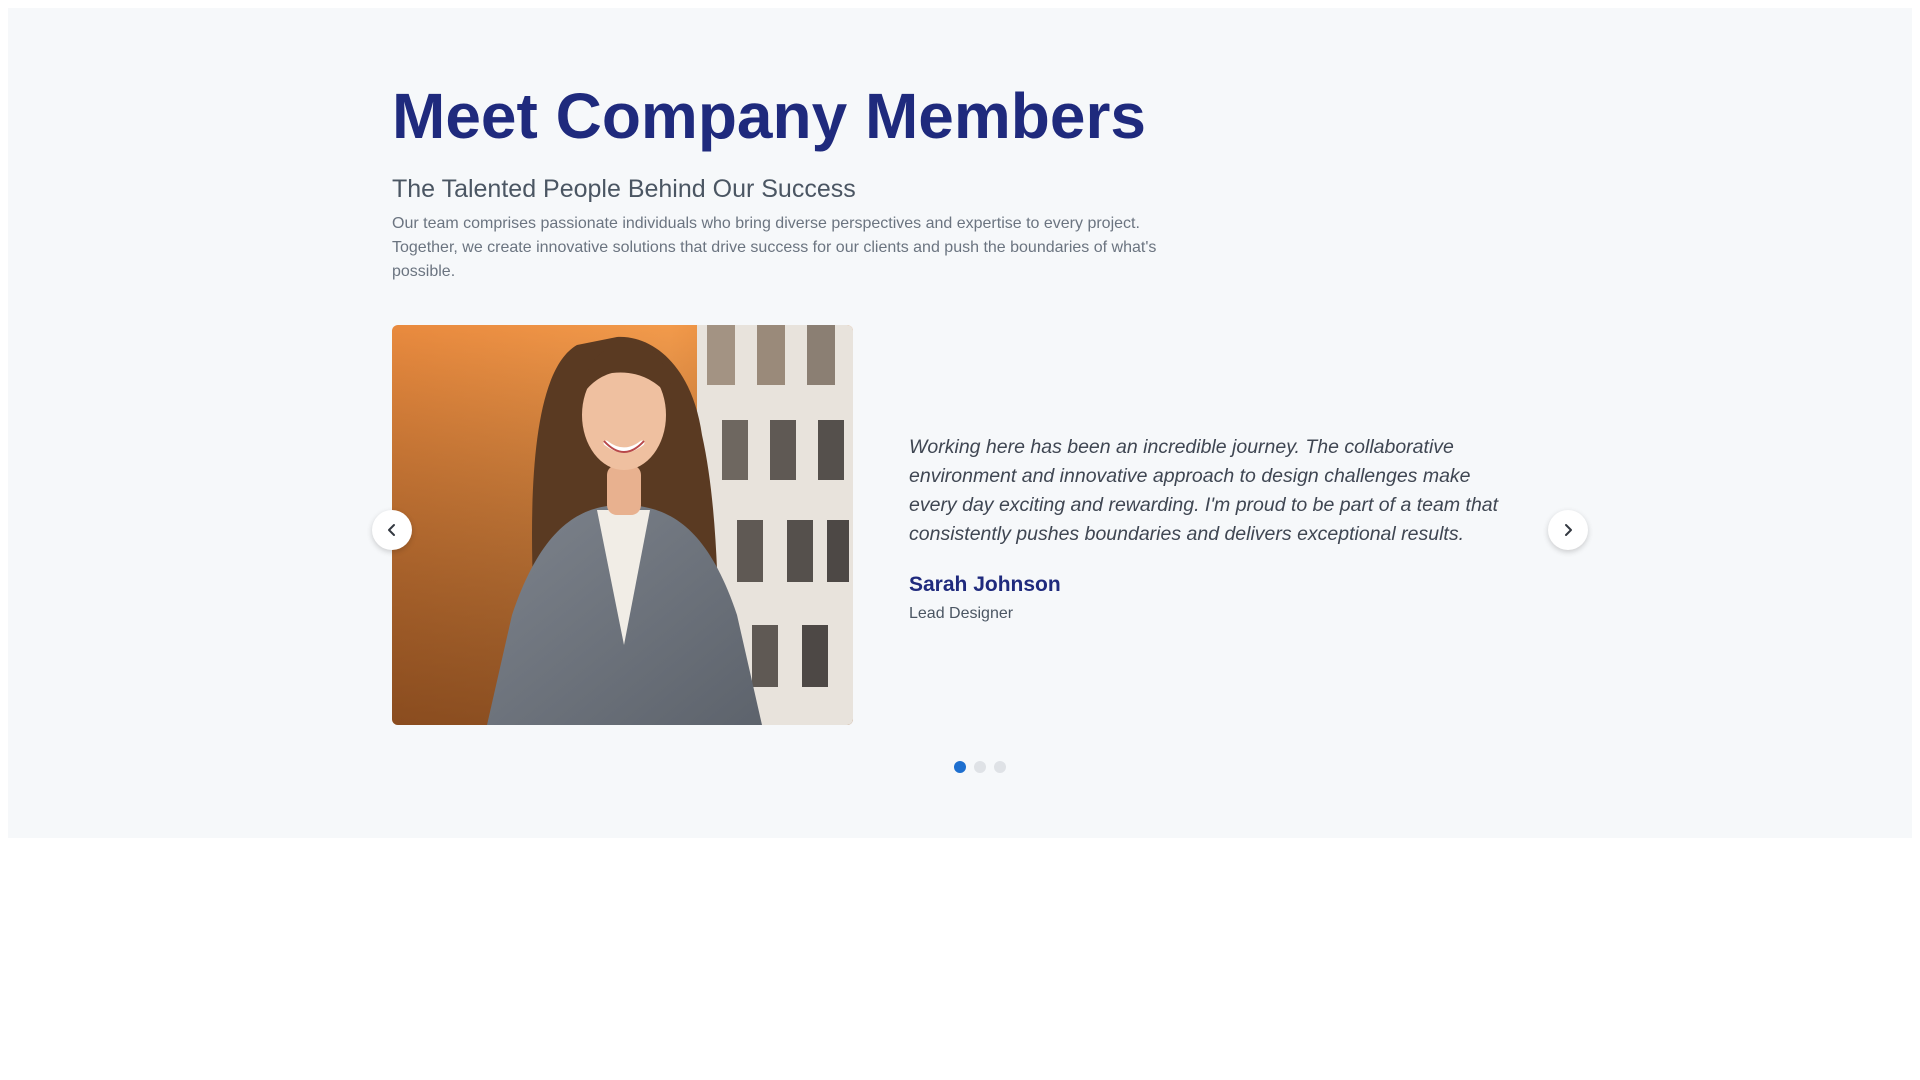 This screenshot has height=1080, width=1920. I want to click on member-photo, so click(622, 525).